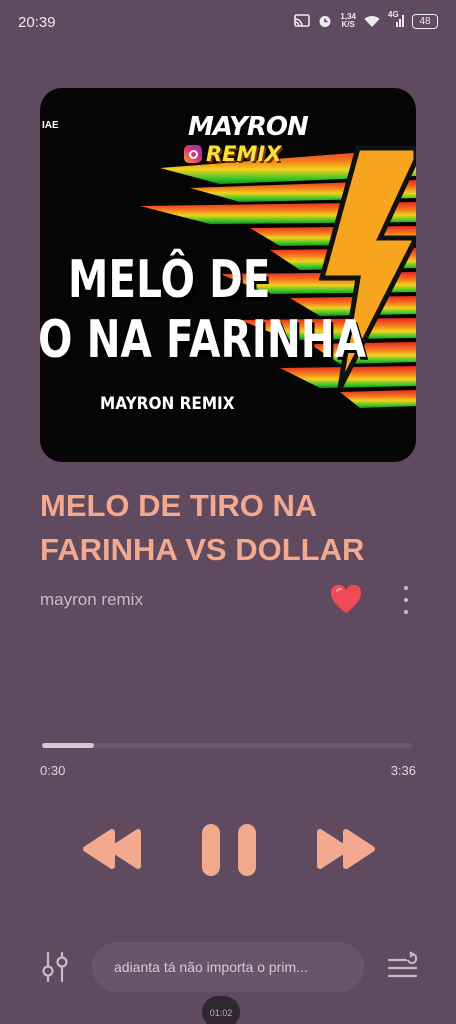 The width and height of the screenshot is (456, 1024). I want to click on pause-icon, so click(229, 850).